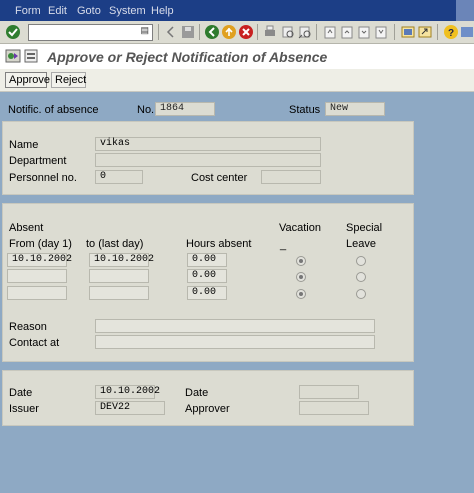  What do you see at coordinates (467, 32) in the screenshot?
I see `layout-menu-icon` at bounding box center [467, 32].